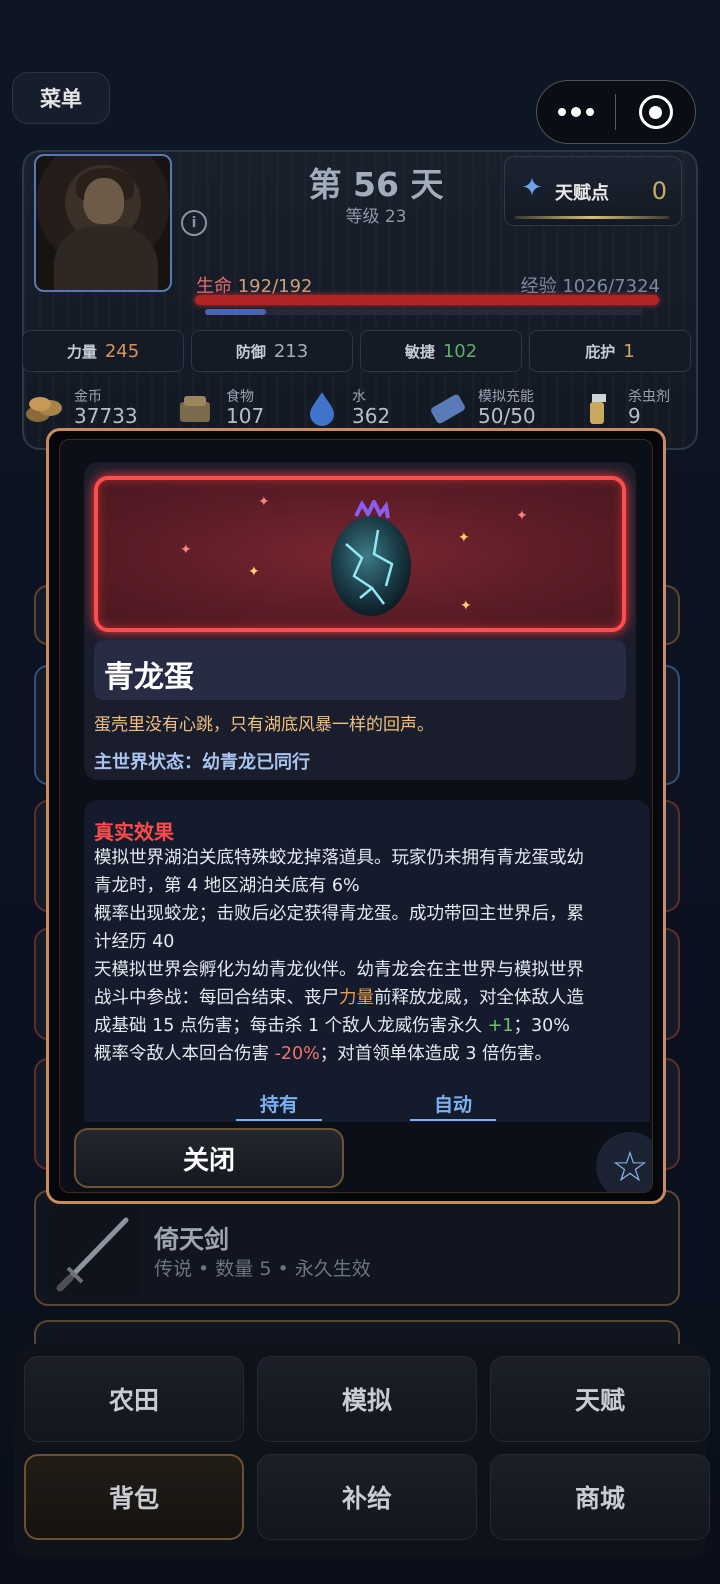  I want to click on resource-pesticide: 杀虫剂 9, so click(633, 409).